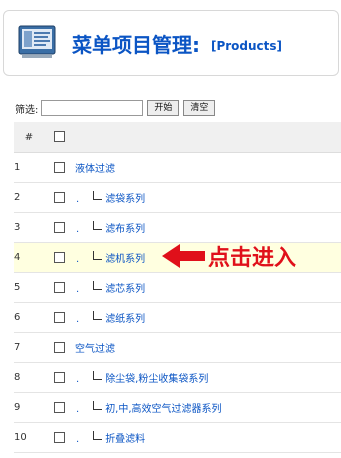 This screenshot has width=341, height=458. I want to click on table-row: 3. 滤布系列, so click(177, 227).